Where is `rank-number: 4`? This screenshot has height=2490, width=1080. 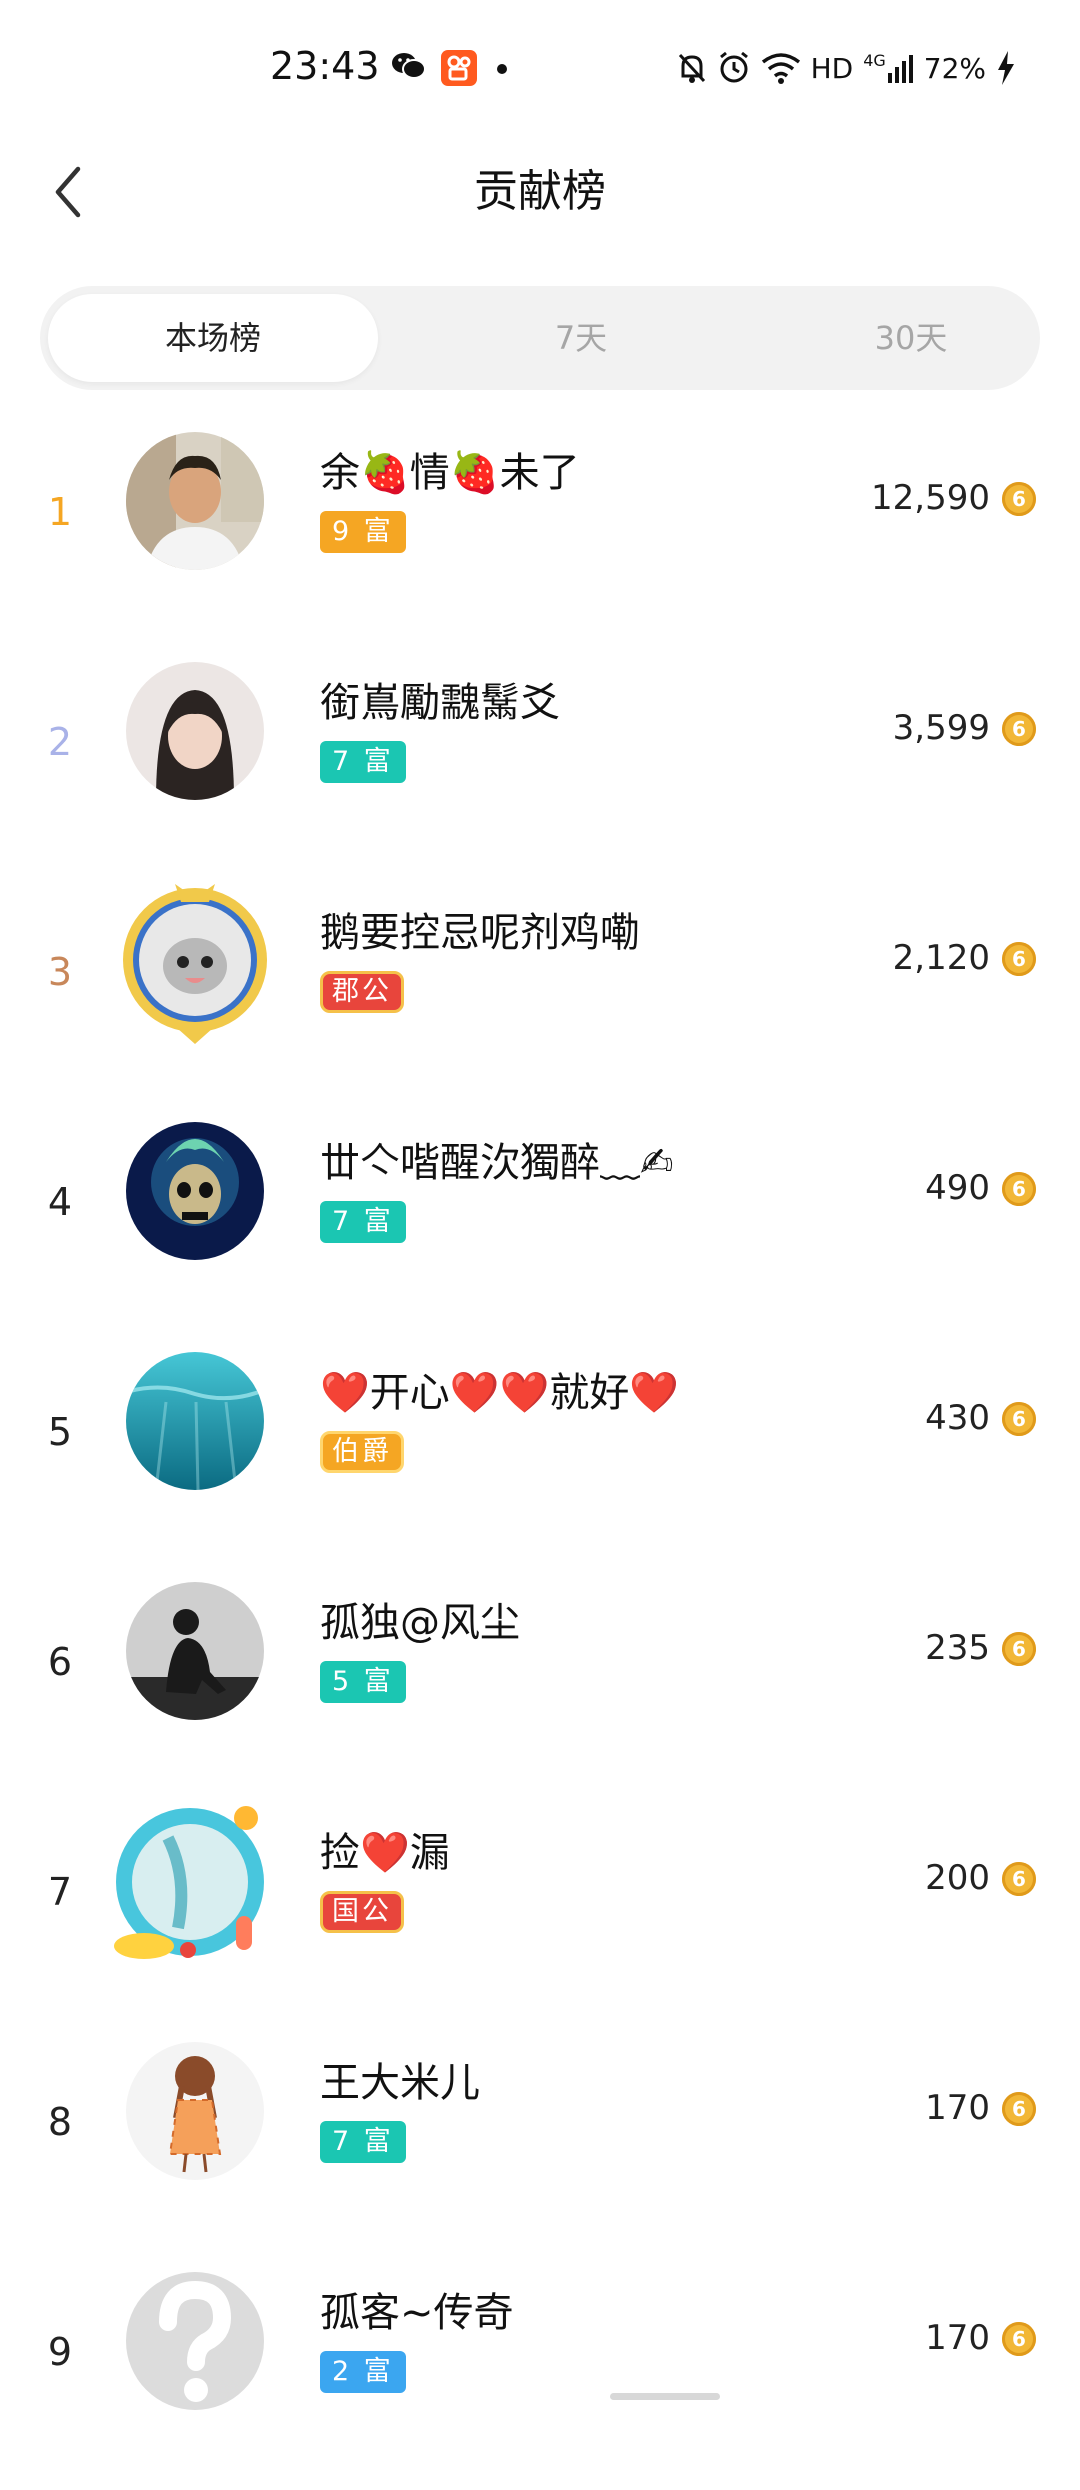 rank-number: 4 is located at coordinates (60, 1202).